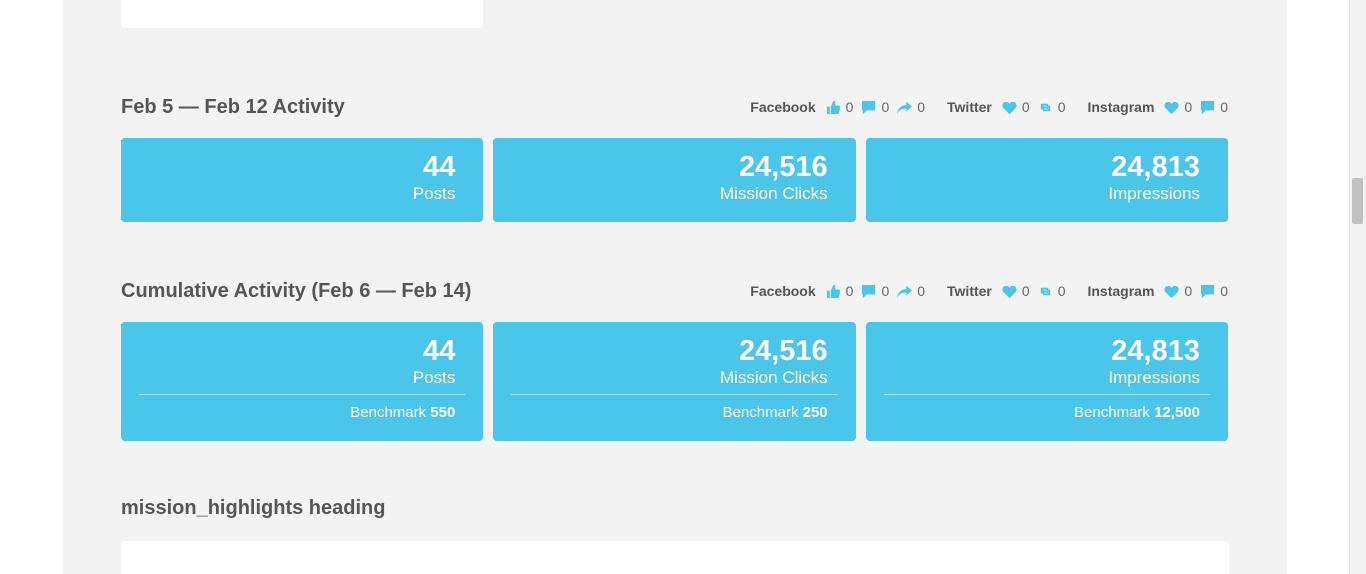 This screenshot has width=1366, height=574. Describe the element at coordinates (1137, 412) in the screenshot. I see `benchmark: Benchmark 12,500` at that location.